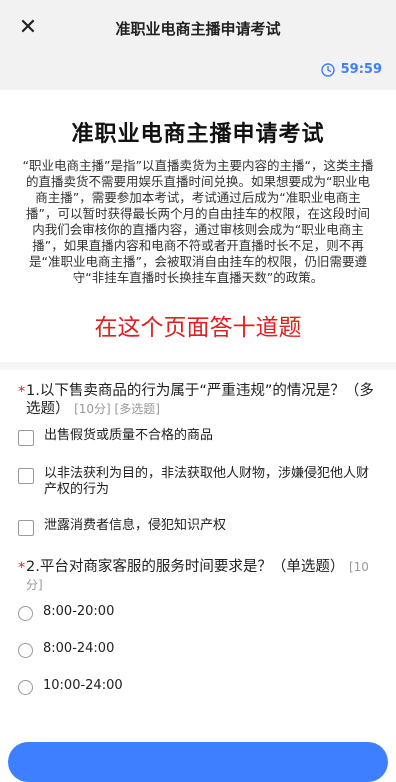 This screenshot has height=782, width=396. I want to click on clock-icon, so click(327, 69).